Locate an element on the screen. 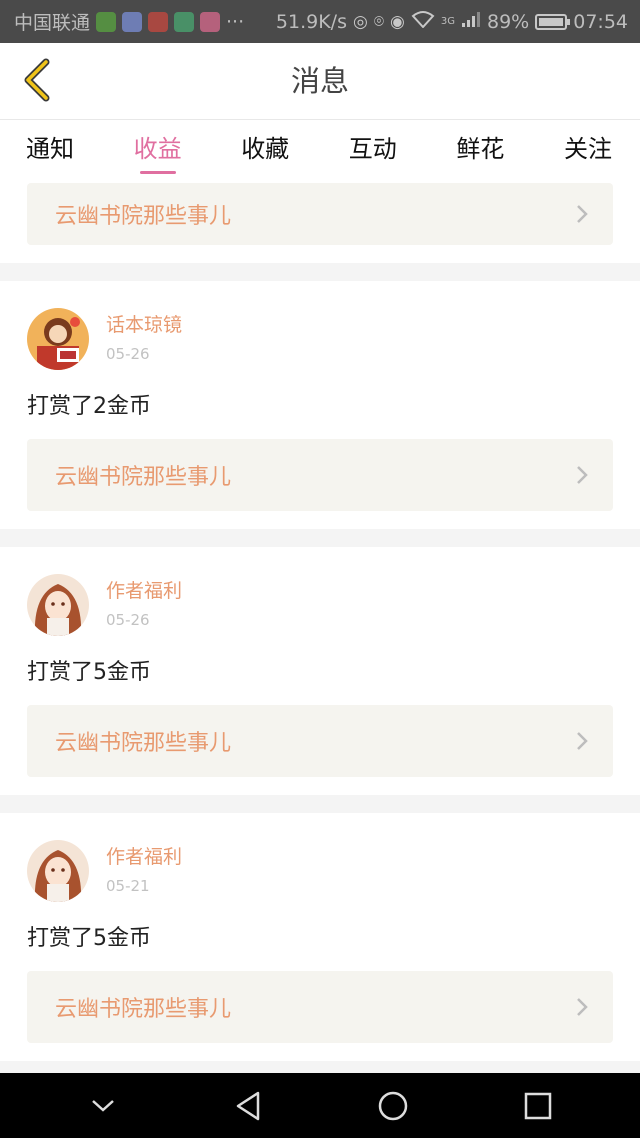 The width and height of the screenshot is (640, 1138). tab-flowers: 鲜花 is located at coordinates (480, 149).